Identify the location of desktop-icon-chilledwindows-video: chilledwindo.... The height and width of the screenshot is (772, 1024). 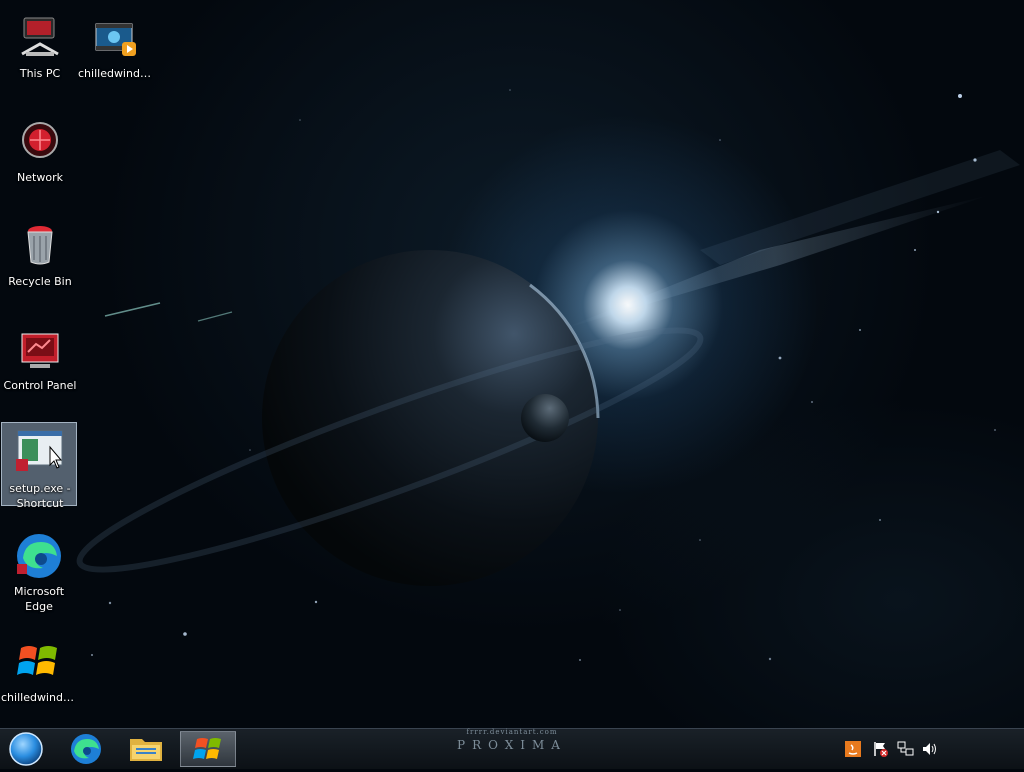
(116, 50).